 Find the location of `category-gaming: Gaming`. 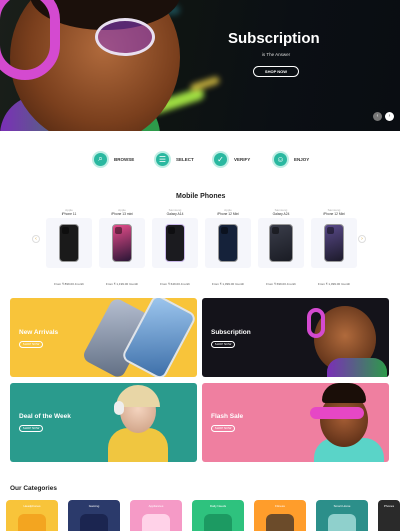

category-gaming: Gaming is located at coordinates (94, 515).